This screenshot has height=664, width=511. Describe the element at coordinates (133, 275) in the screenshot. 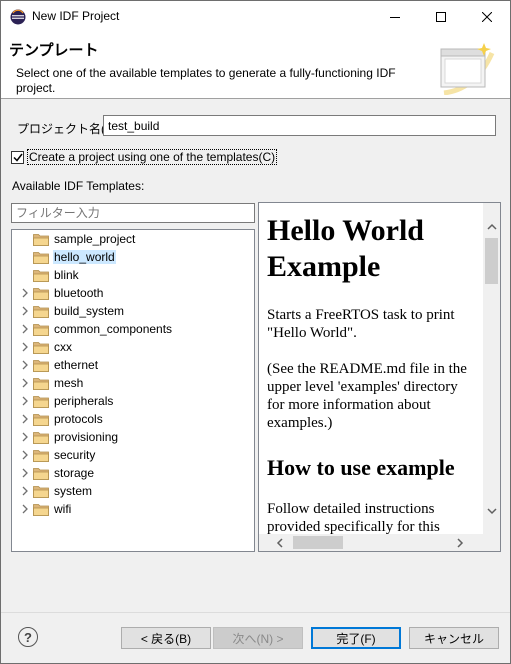

I see `tree-item: blink` at that location.